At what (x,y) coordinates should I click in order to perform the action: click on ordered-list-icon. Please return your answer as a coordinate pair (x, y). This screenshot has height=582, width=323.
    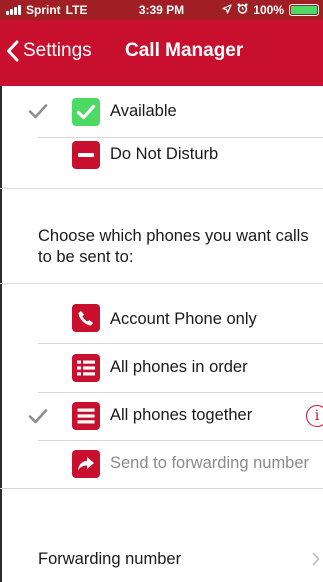
    Looking at the image, I should click on (86, 368).